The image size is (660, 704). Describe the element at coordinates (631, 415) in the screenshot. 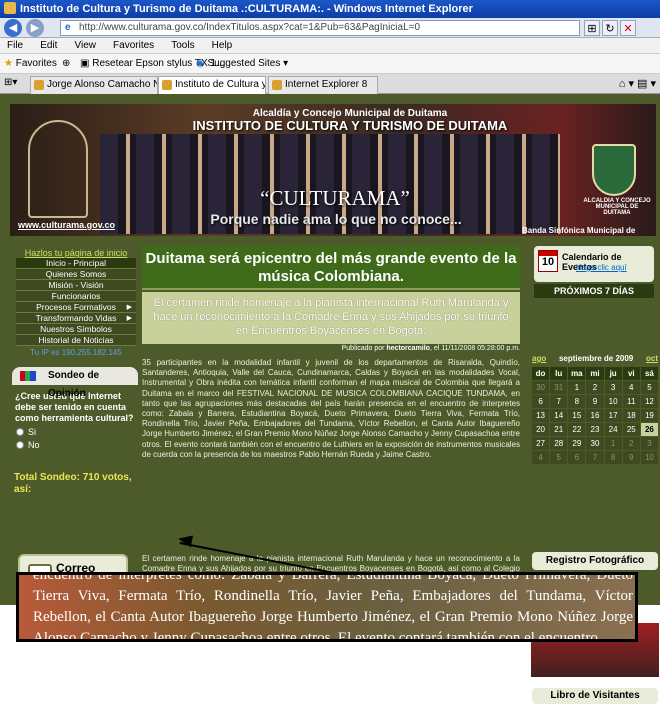

I see `calendar-day: 18` at that location.